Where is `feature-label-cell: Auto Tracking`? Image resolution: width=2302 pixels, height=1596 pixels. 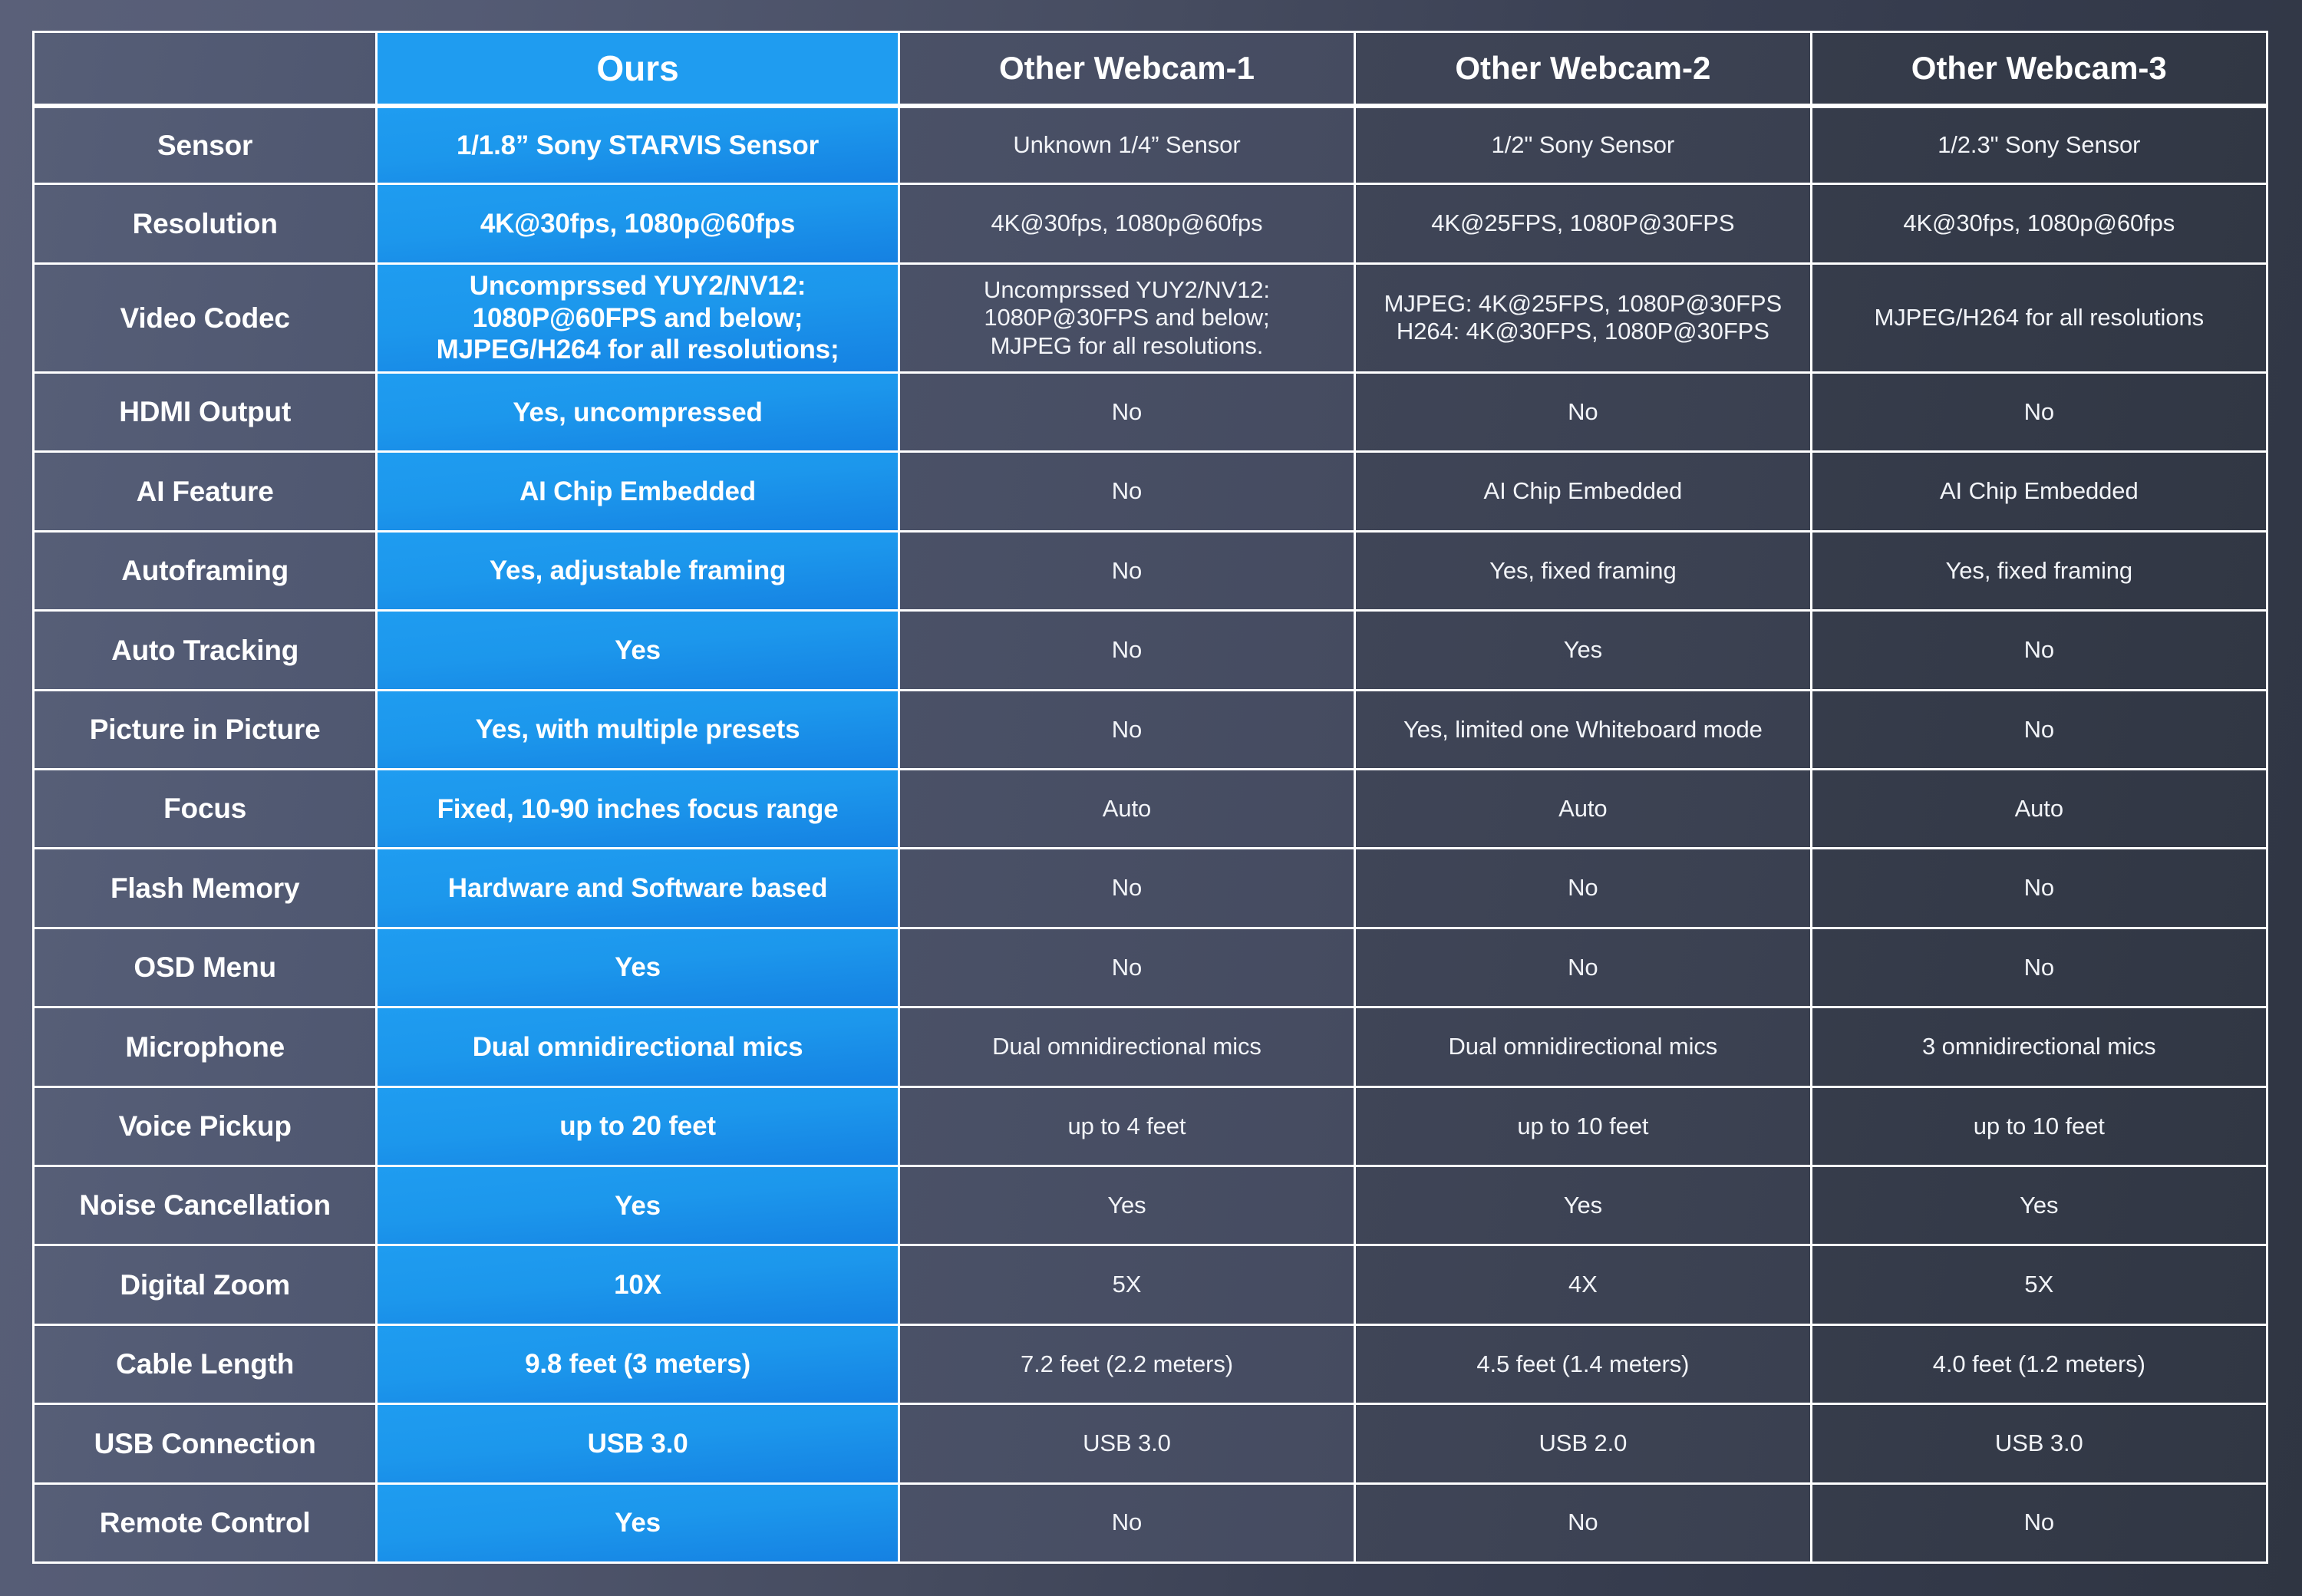 feature-label-cell: Auto Tracking is located at coordinates (205, 651).